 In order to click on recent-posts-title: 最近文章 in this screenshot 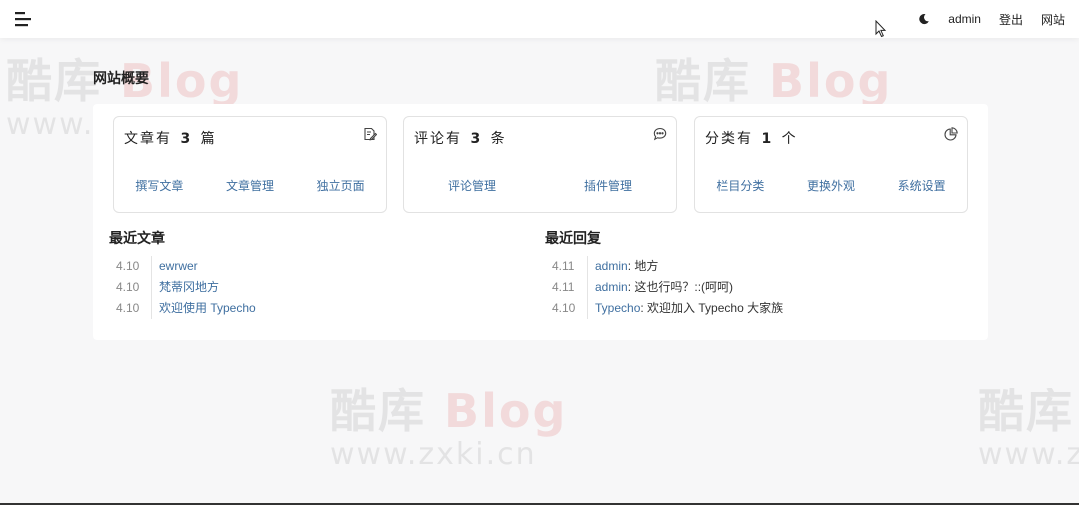, I will do `click(137, 238)`.